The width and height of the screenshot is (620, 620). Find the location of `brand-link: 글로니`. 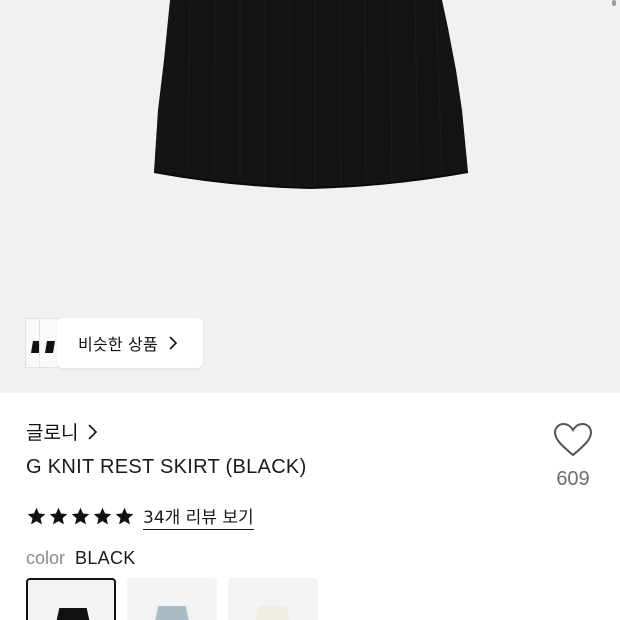

brand-link: 글로니 is located at coordinates (62, 431).